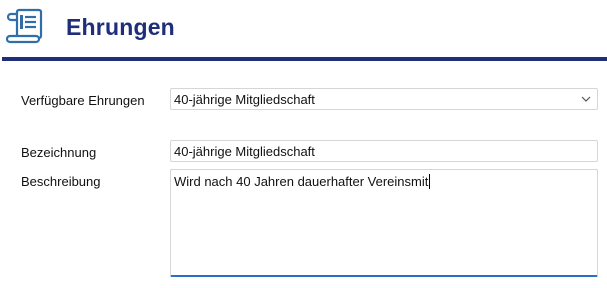 The height and width of the screenshot is (288, 607). I want to click on available-honors-label: Verfügbare Ehrungen, so click(83, 100).